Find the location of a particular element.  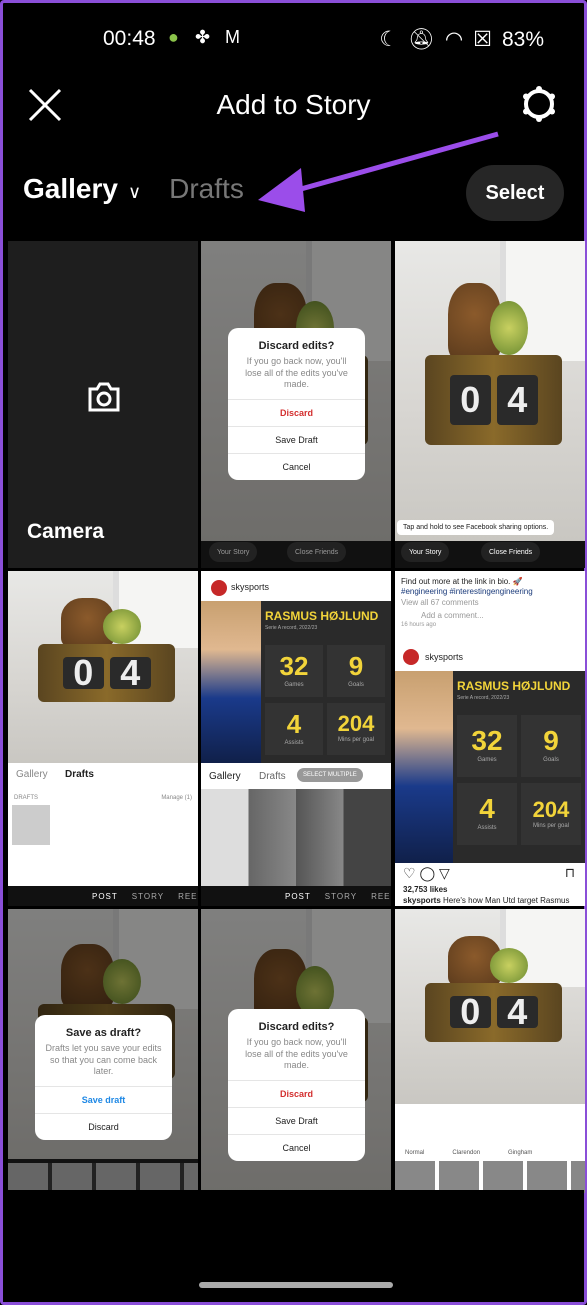

draft-thumb is located at coordinates (31, 825).